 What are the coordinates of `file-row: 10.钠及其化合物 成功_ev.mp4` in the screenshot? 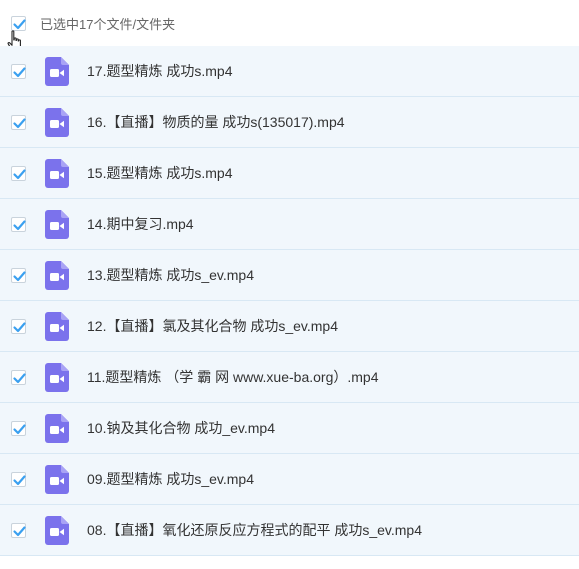 It's located at (289, 428).